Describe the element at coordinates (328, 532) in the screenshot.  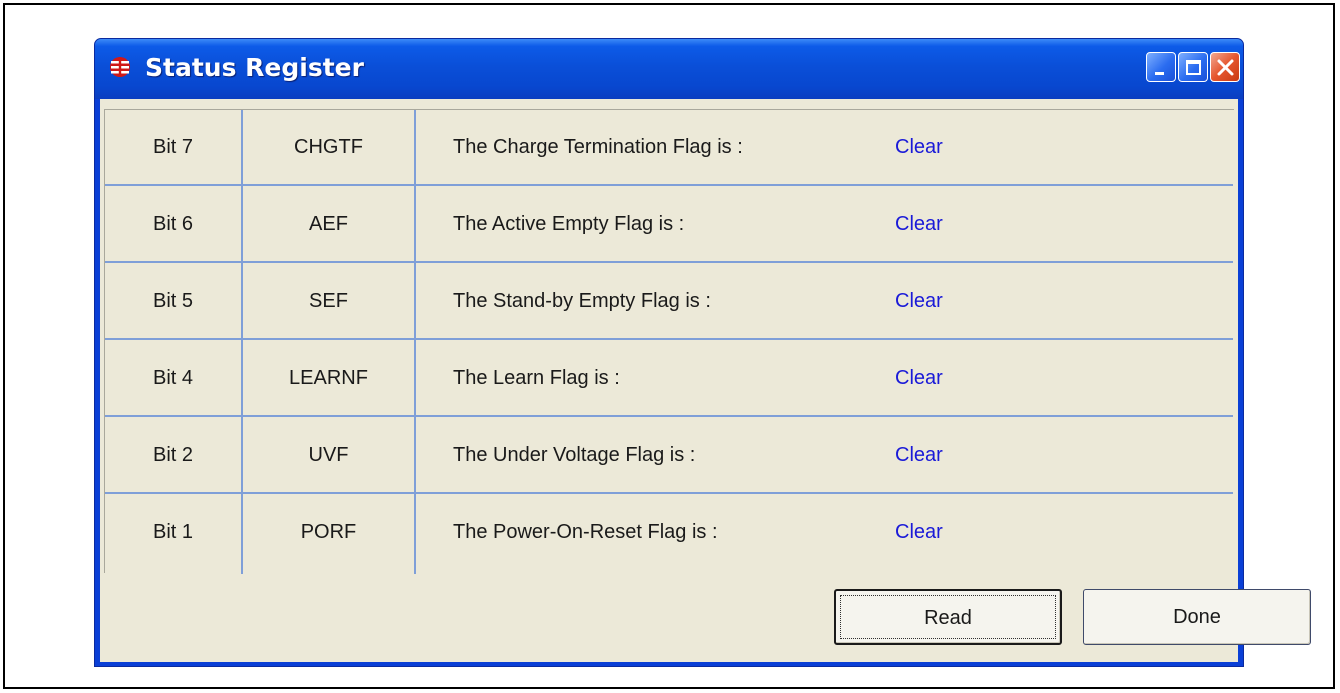
I see `flag-name: PORF` at that location.